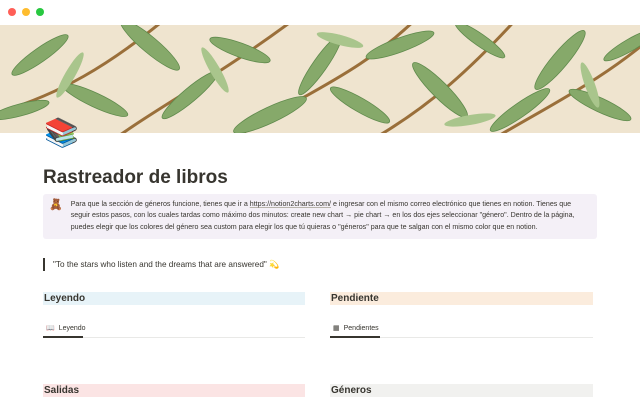 Image resolution: width=640 pixels, height=400 pixels. I want to click on page-title: Rastreador de libros, so click(135, 178).